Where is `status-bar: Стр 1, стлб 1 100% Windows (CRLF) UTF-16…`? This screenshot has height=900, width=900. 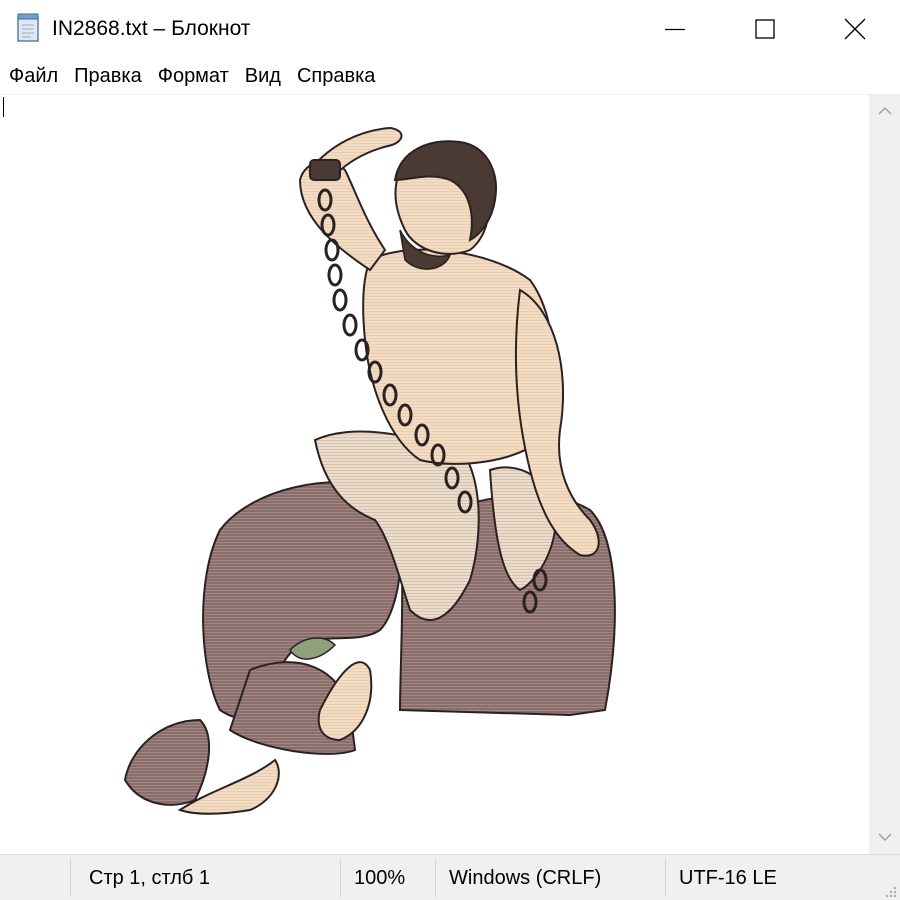
status-bar: Стр 1, стлб 1 100% Windows (CRLF) UTF-16… is located at coordinates (450, 877).